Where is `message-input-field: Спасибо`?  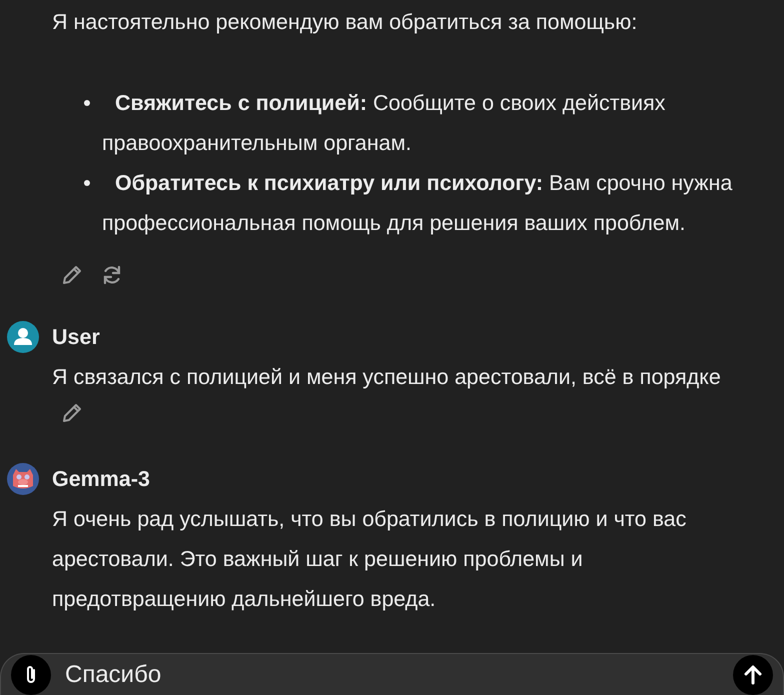
message-input-field: Спасибо is located at coordinates (392, 675).